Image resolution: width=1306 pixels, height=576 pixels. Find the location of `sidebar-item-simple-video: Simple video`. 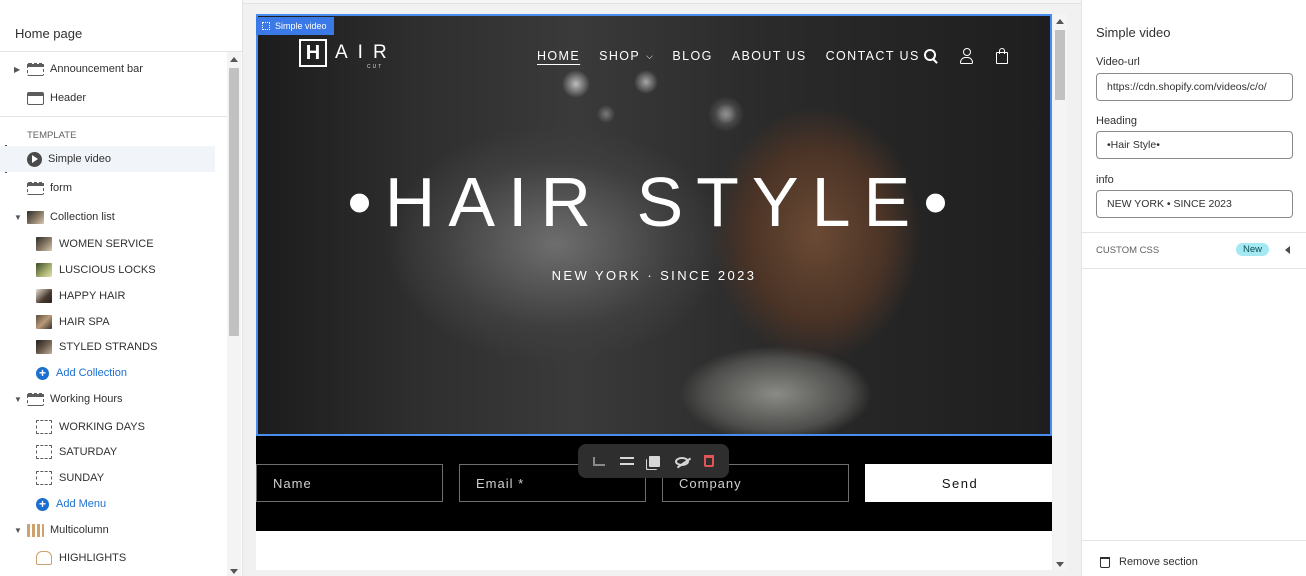

sidebar-item-simple-video: Simple video is located at coordinates (107, 159).